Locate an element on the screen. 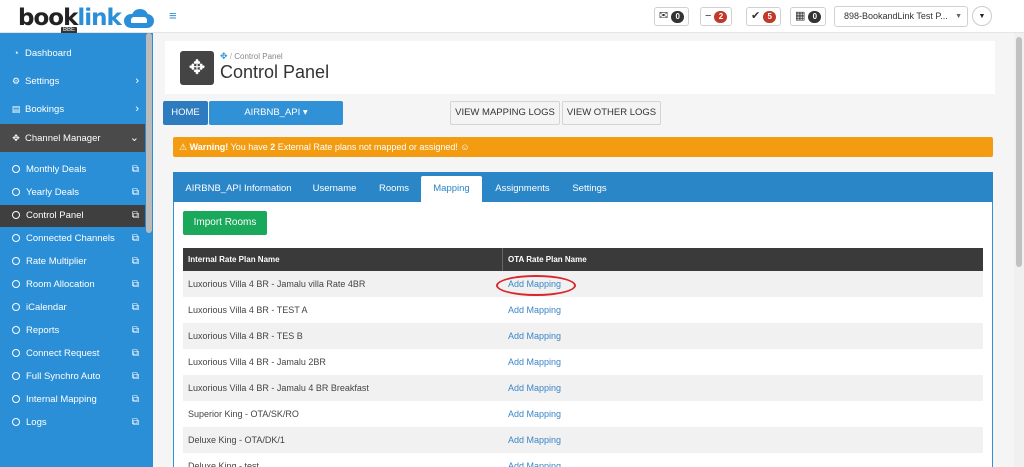 The width and height of the screenshot is (1024, 467). rate-plan-name: Luxorious Villa 4 BR - TES B is located at coordinates (245, 336).